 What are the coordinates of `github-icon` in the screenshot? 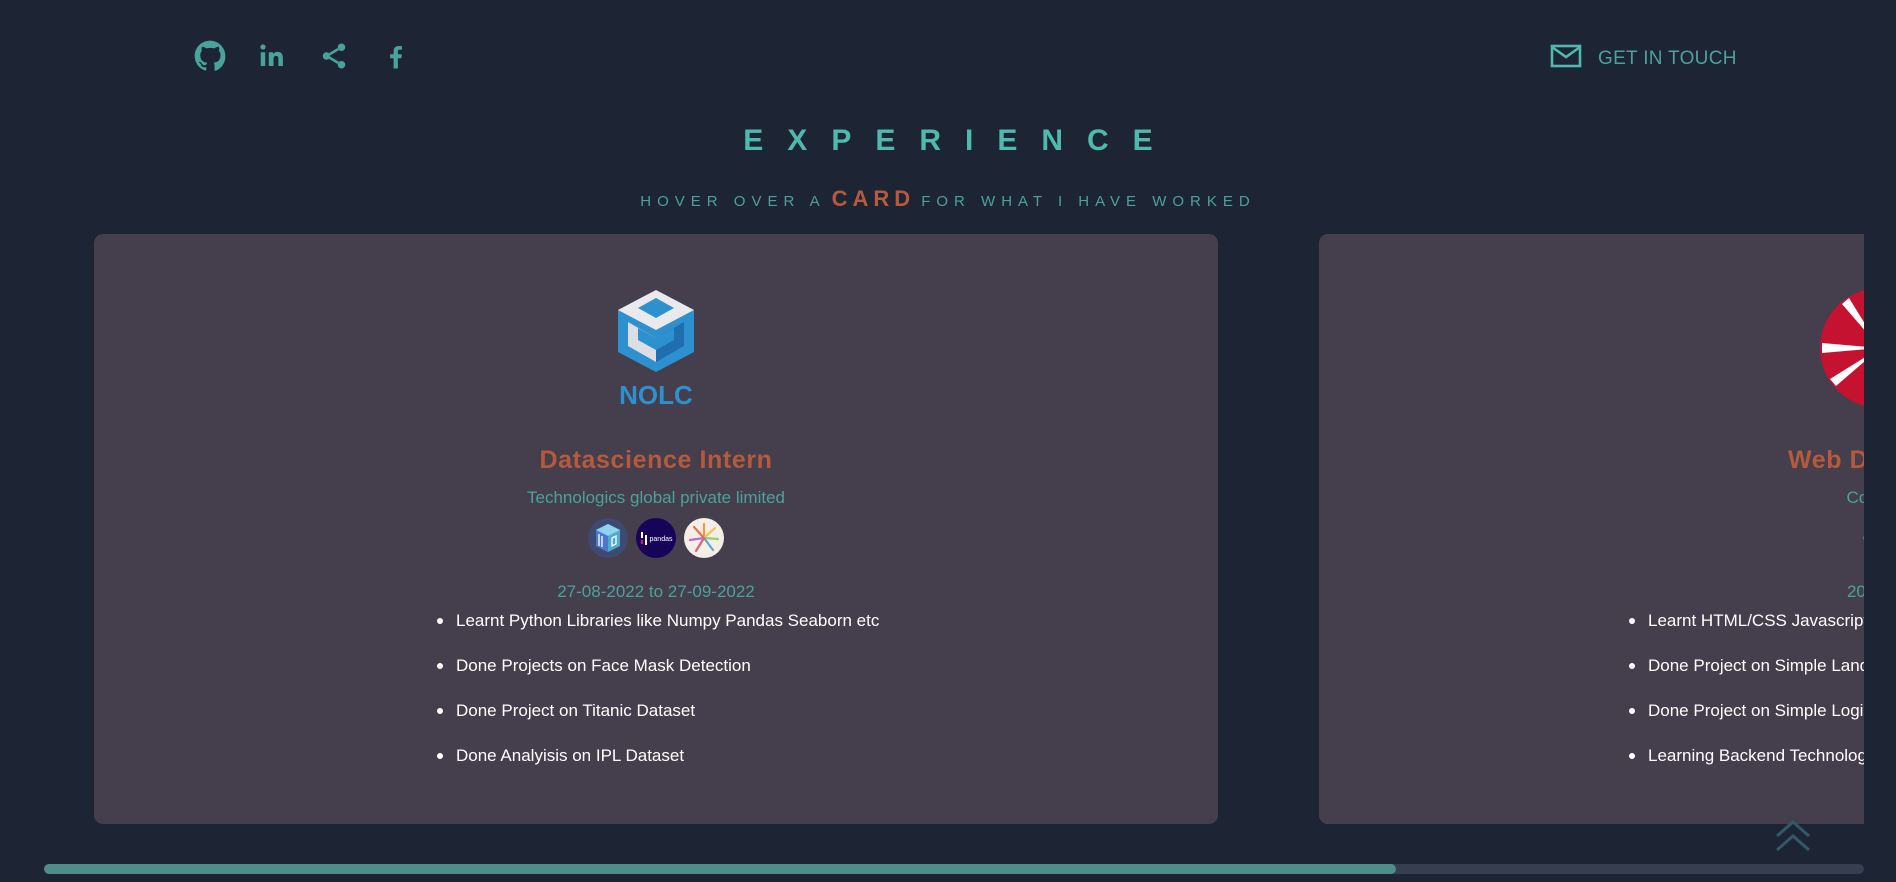 It's located at (210, 56).